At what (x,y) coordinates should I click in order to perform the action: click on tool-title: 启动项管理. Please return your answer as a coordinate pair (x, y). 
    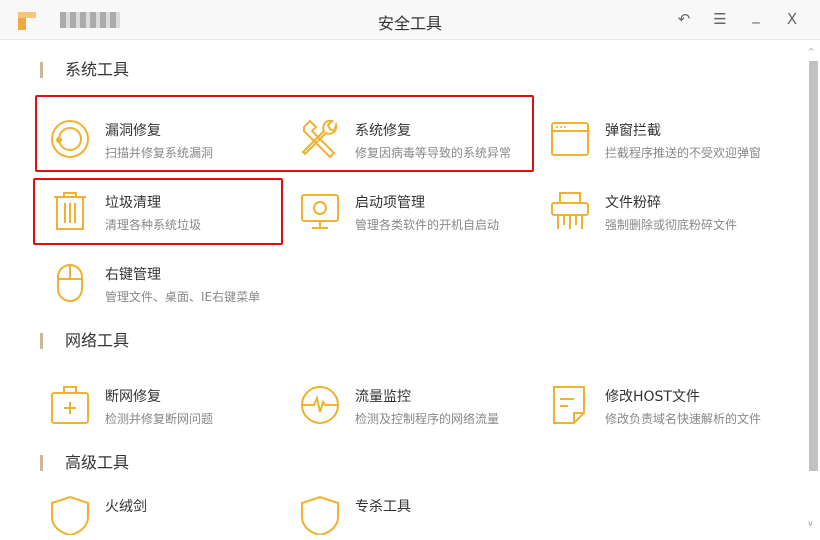
    Looking at the image, I should click on (390, 203).